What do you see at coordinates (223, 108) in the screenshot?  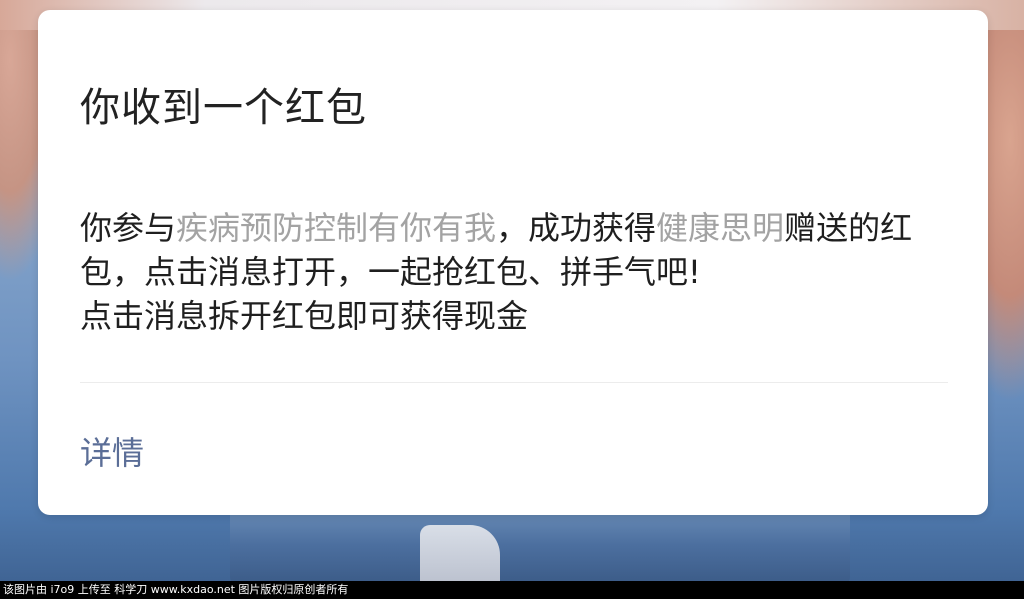 I see `dialog-title: 你收到一个红包` at bounding box center [223, 108].